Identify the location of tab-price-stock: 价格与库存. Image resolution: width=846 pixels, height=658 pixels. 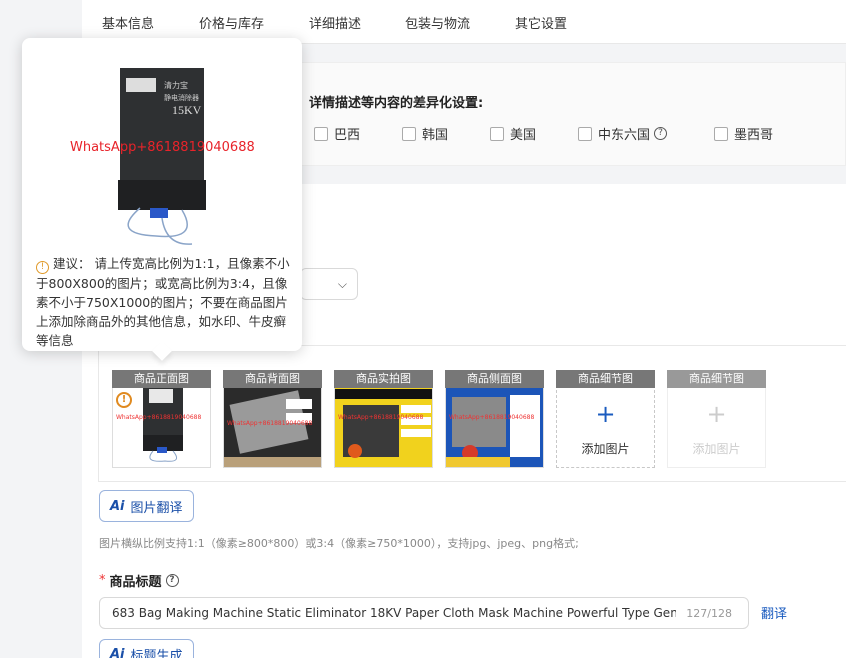
(231, 22).